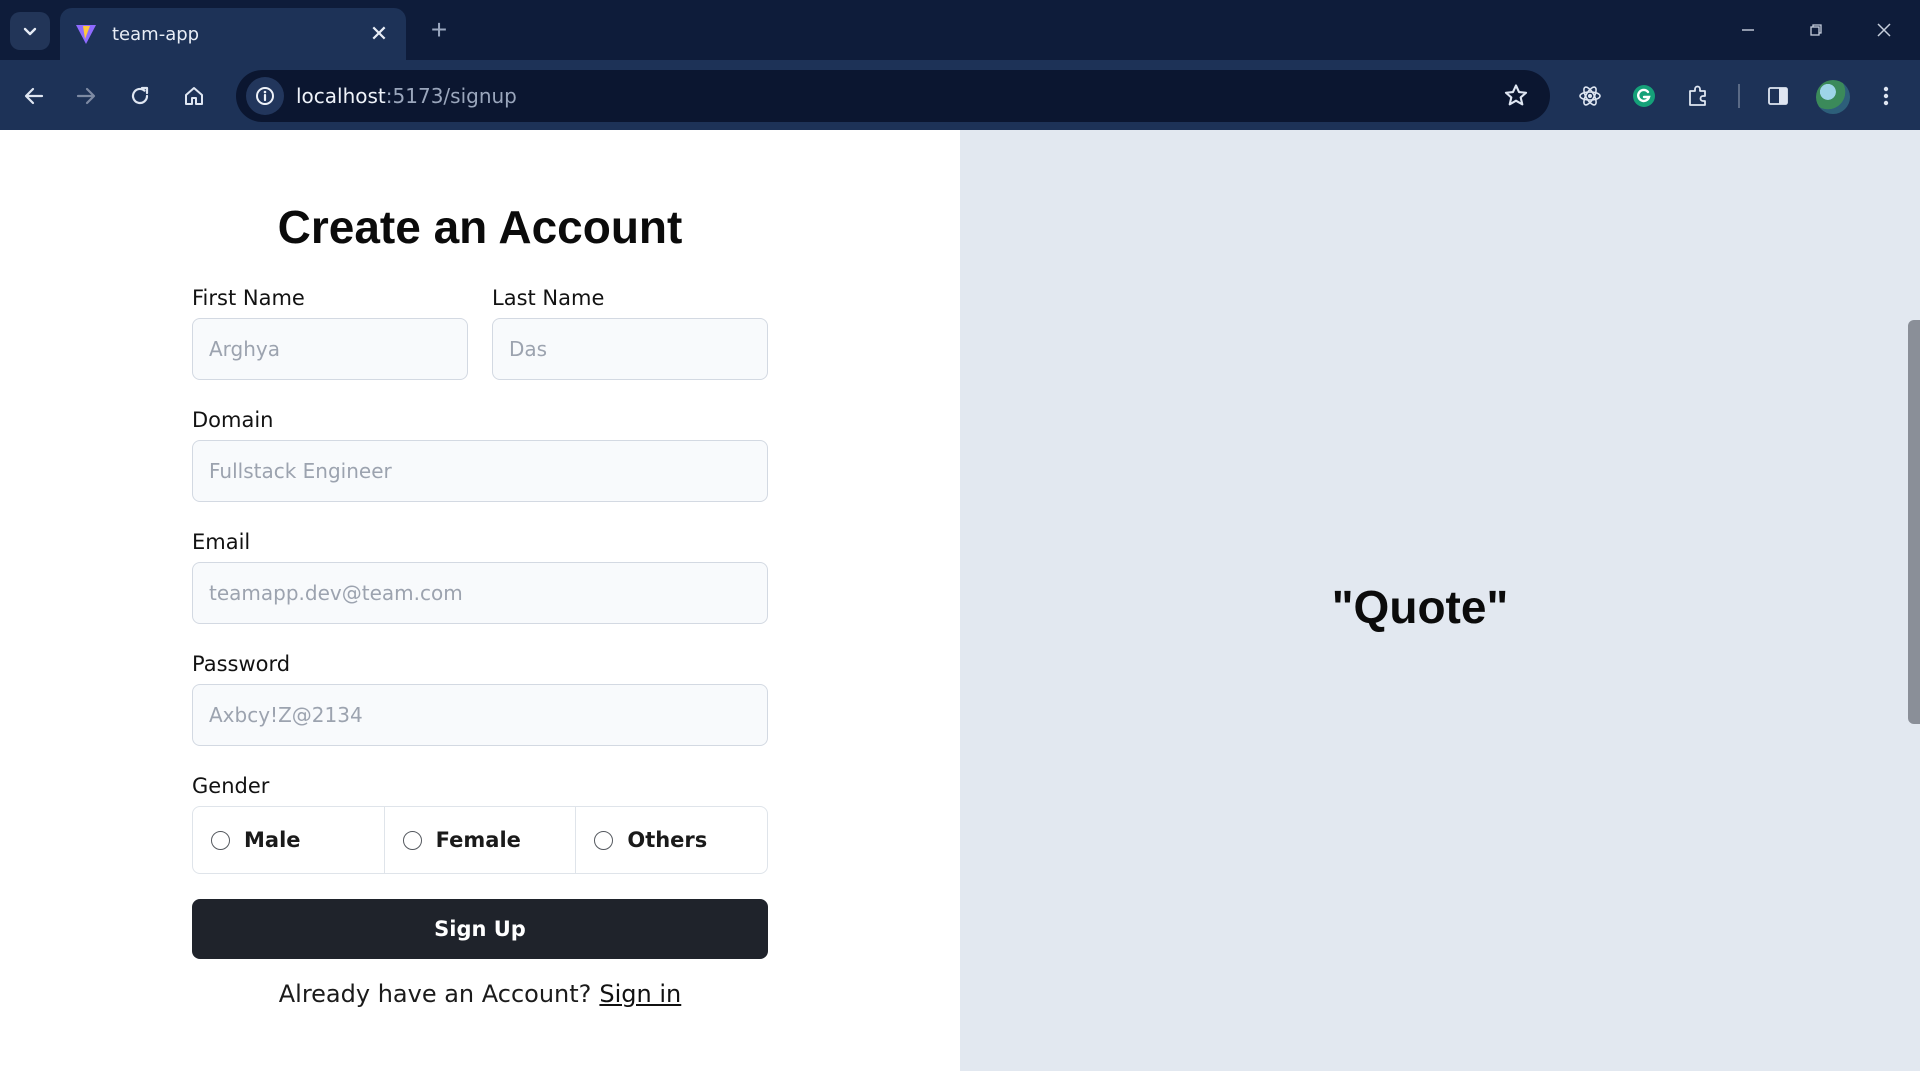  I want to click on restore-icon, so click(1816, 30).